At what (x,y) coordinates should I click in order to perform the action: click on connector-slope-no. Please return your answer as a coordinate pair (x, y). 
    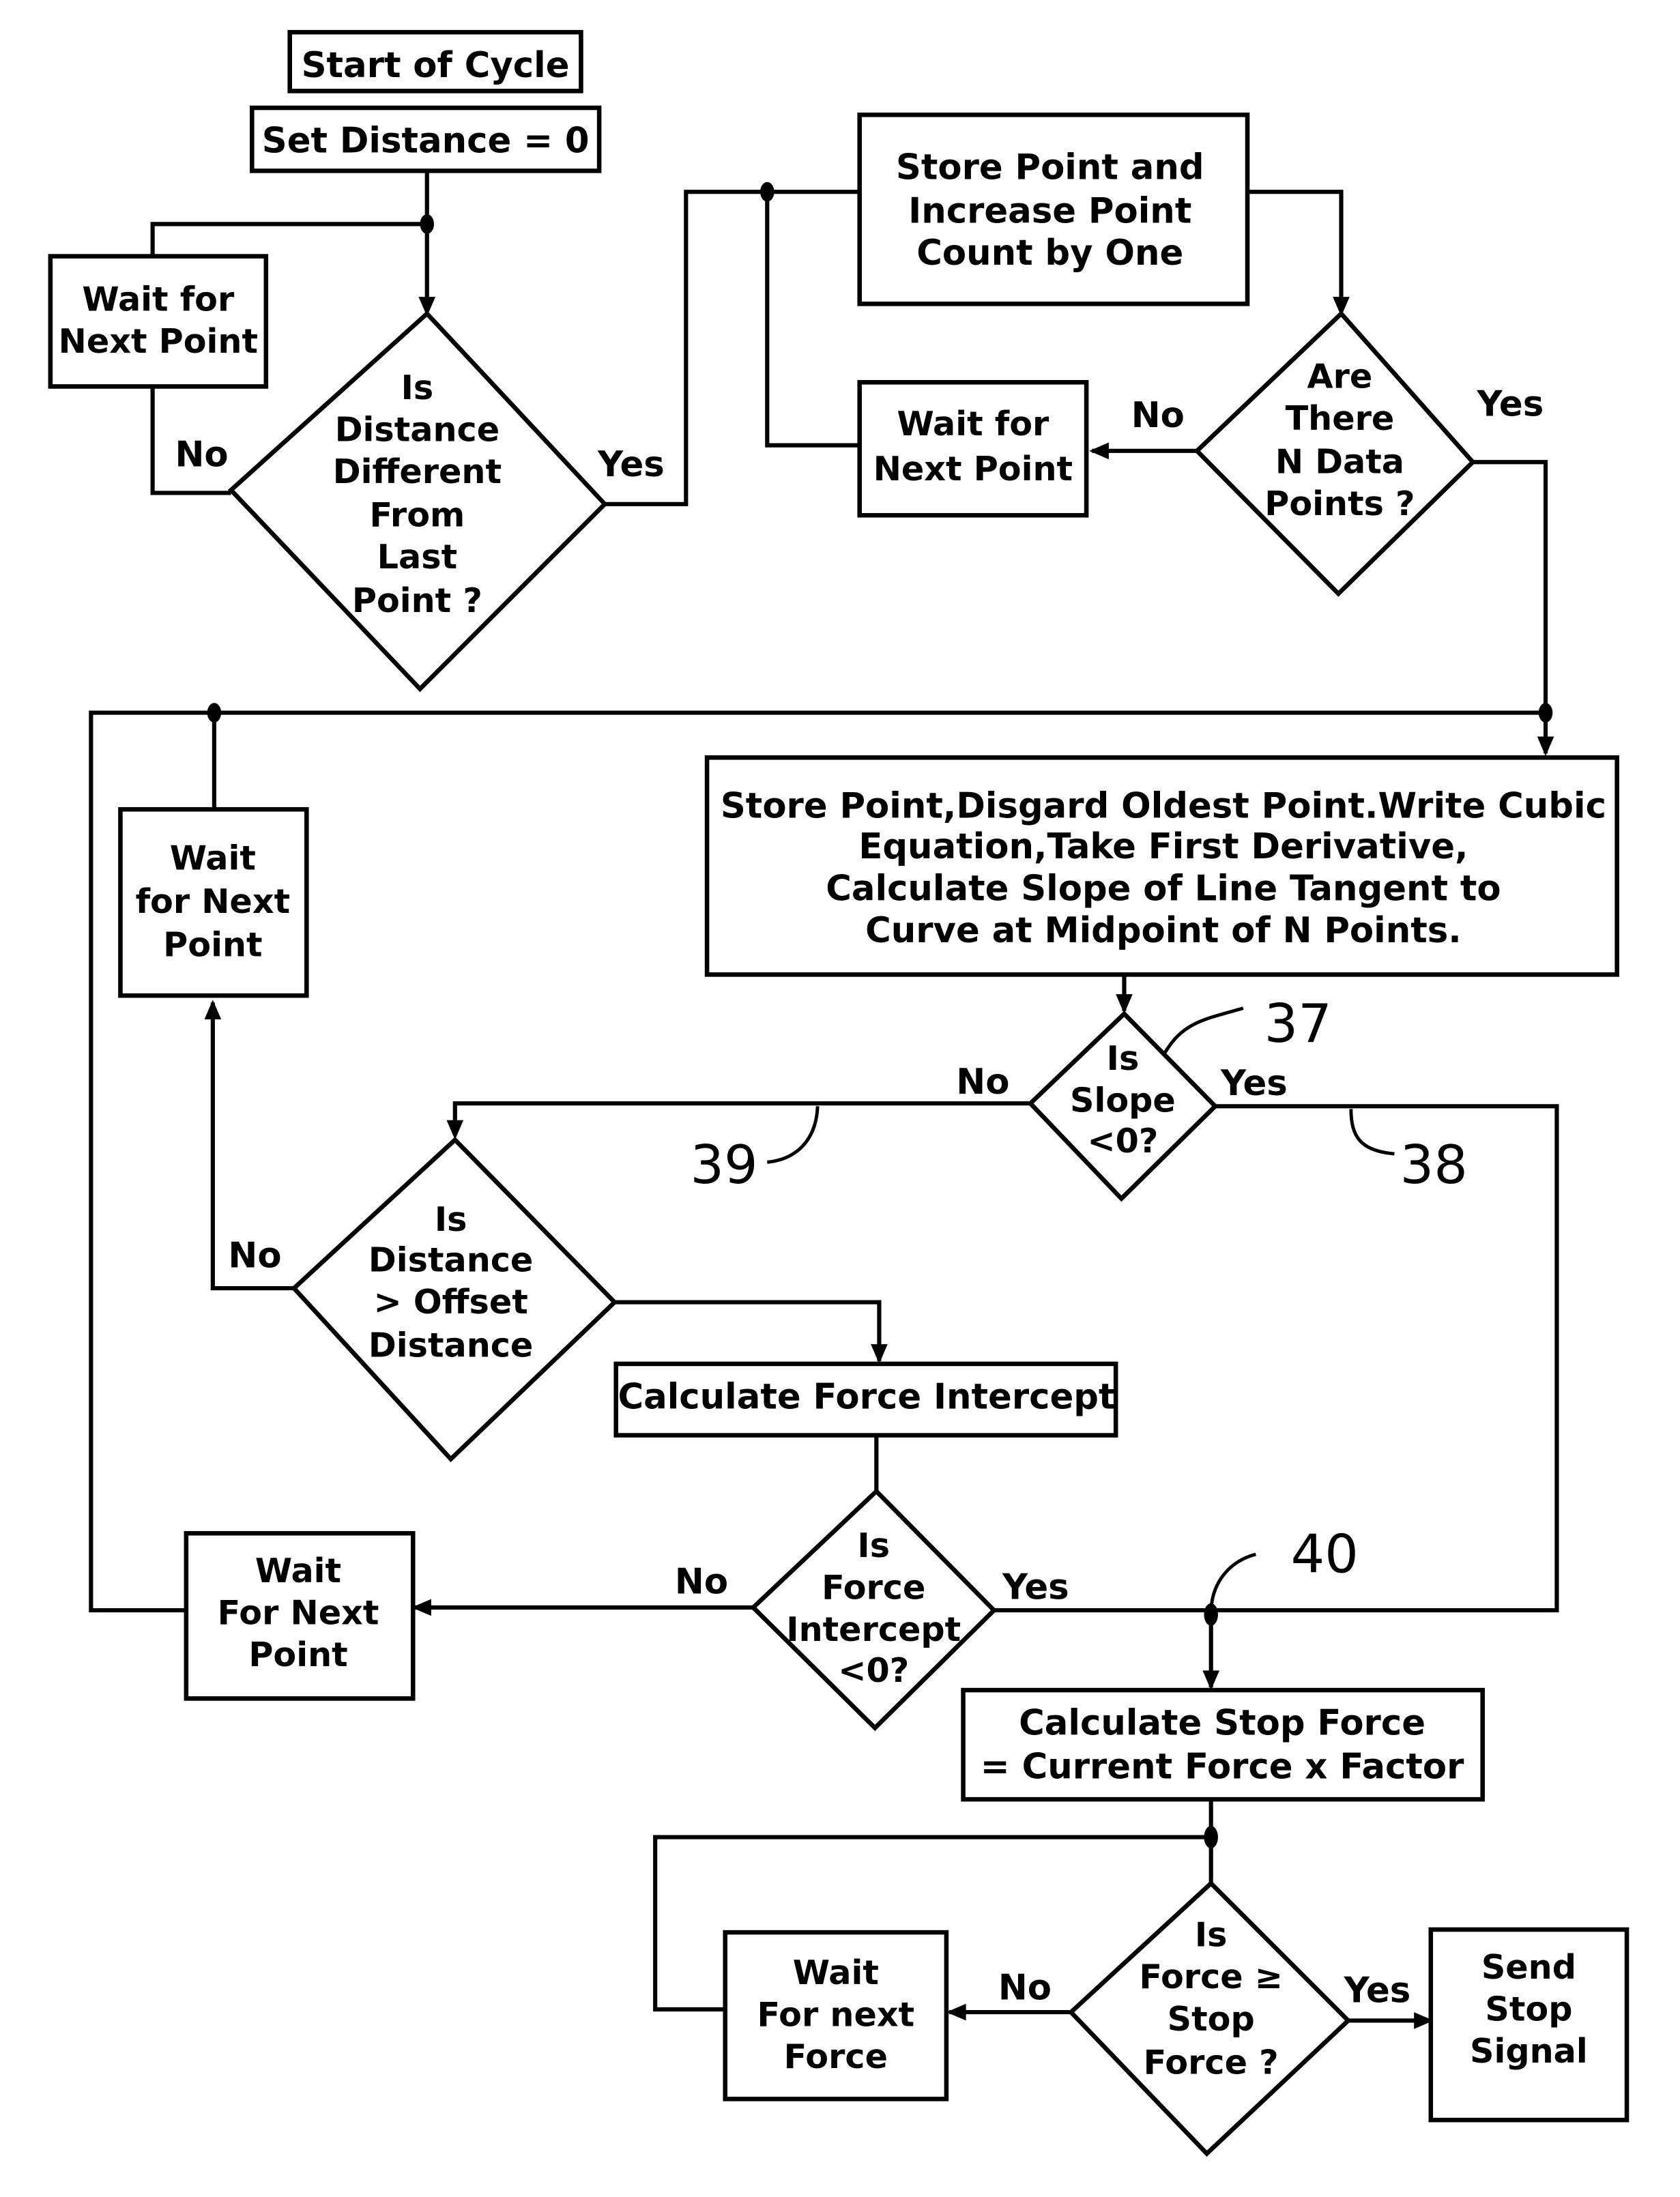
    Looking at the image, I should click on (741, 1118).